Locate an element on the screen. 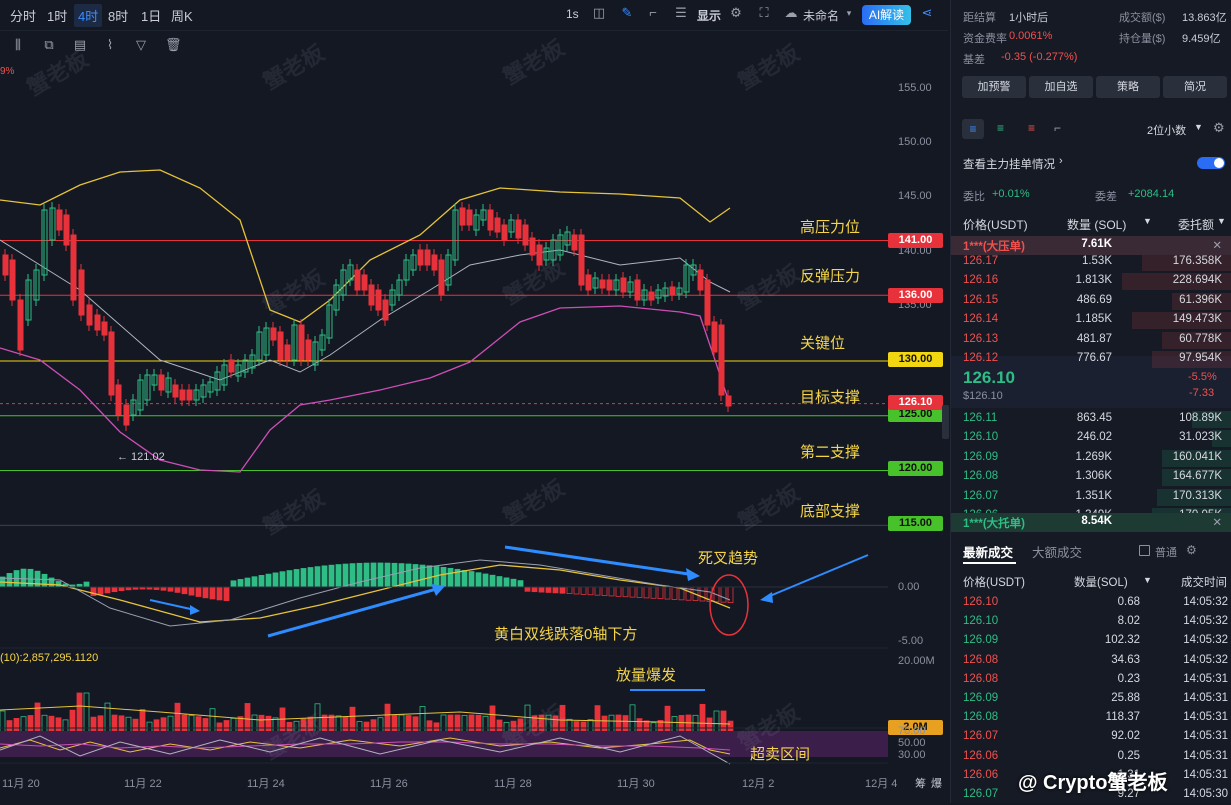 The height and width of the screenshot is (805, 1231). orderbook-asks-icon: ≡ is located at coordinates (1031, 128).